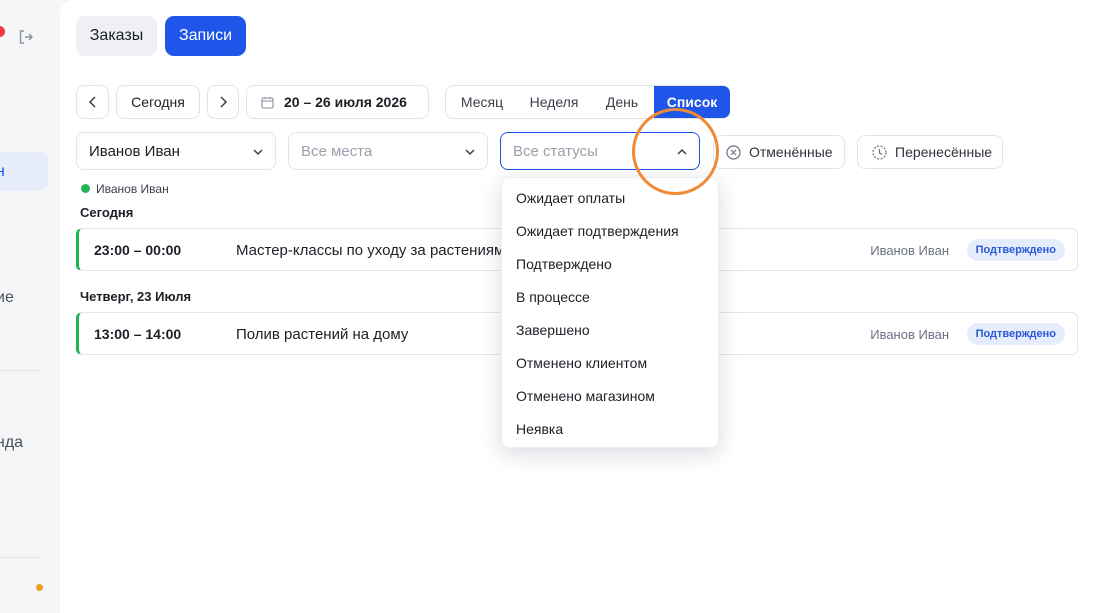 Image resolution: width=1098 pixels, height=613 pixels. What do you see at coordinates (733, 152) in the screenshot?
I see `cancel-circle-icon` at bounding box center [733, 152].